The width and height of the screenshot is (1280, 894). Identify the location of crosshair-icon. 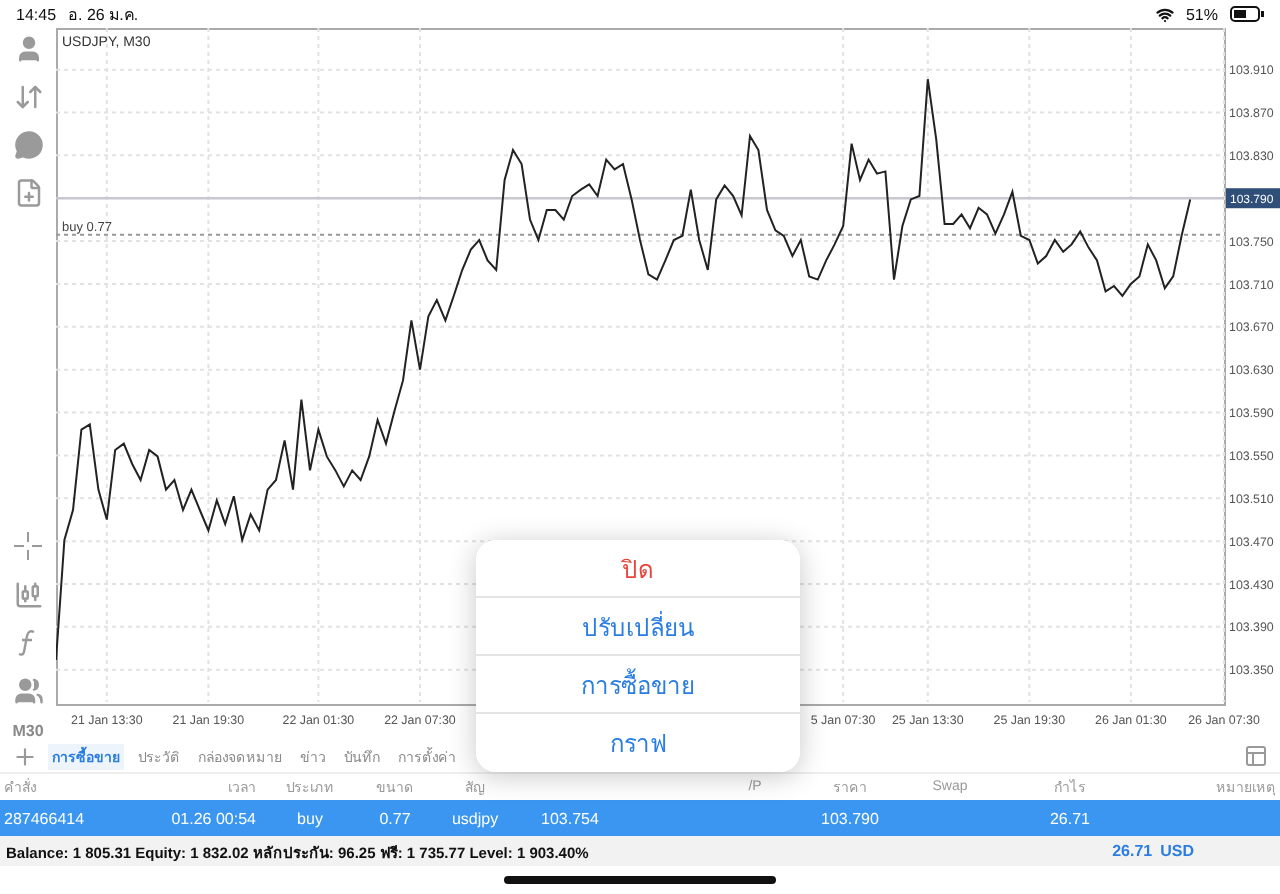
(28, 546).